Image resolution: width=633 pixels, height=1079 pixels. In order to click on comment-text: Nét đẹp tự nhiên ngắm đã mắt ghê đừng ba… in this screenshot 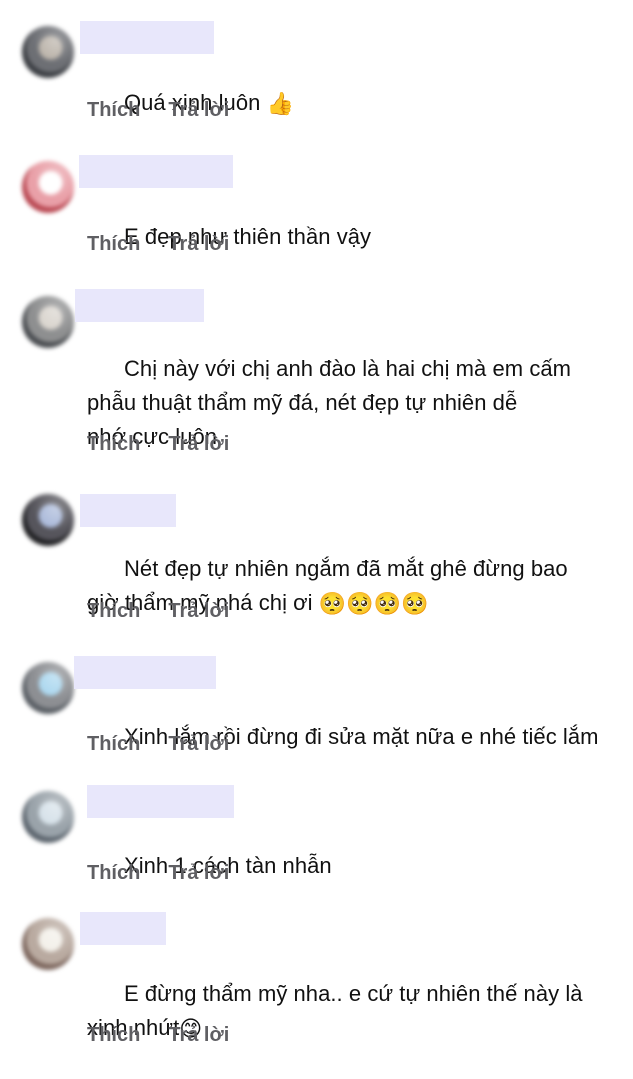, I will do `click(356, 586)`.